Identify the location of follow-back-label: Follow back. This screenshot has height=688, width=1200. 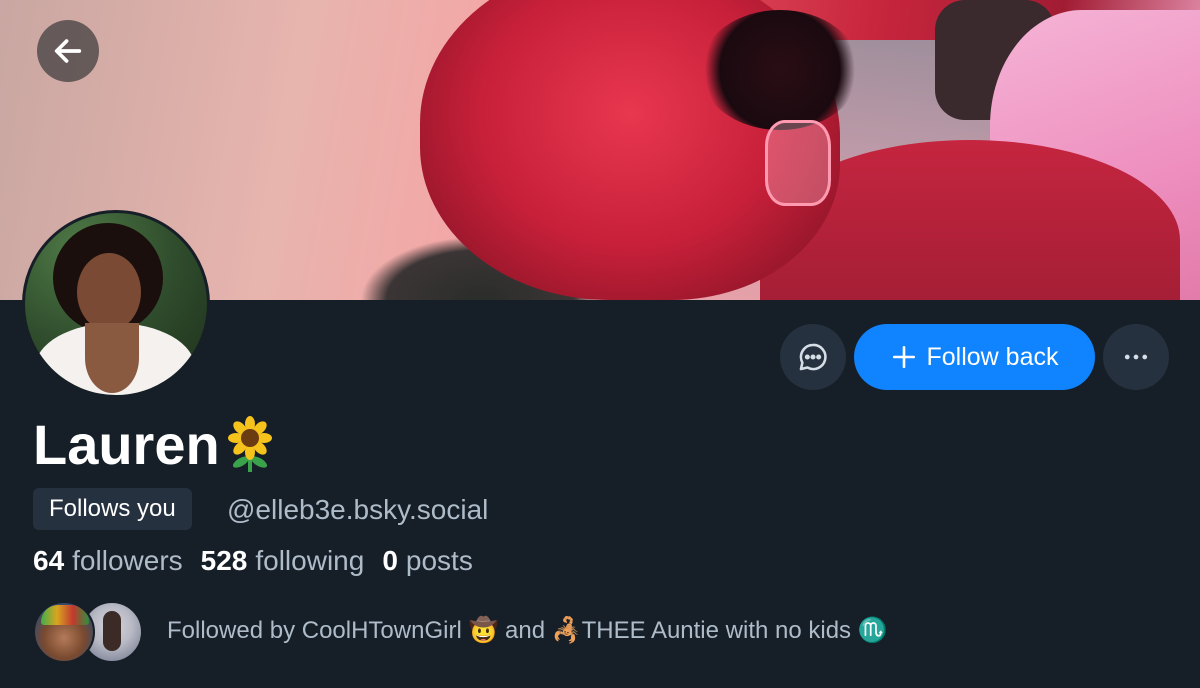
(992, 356).